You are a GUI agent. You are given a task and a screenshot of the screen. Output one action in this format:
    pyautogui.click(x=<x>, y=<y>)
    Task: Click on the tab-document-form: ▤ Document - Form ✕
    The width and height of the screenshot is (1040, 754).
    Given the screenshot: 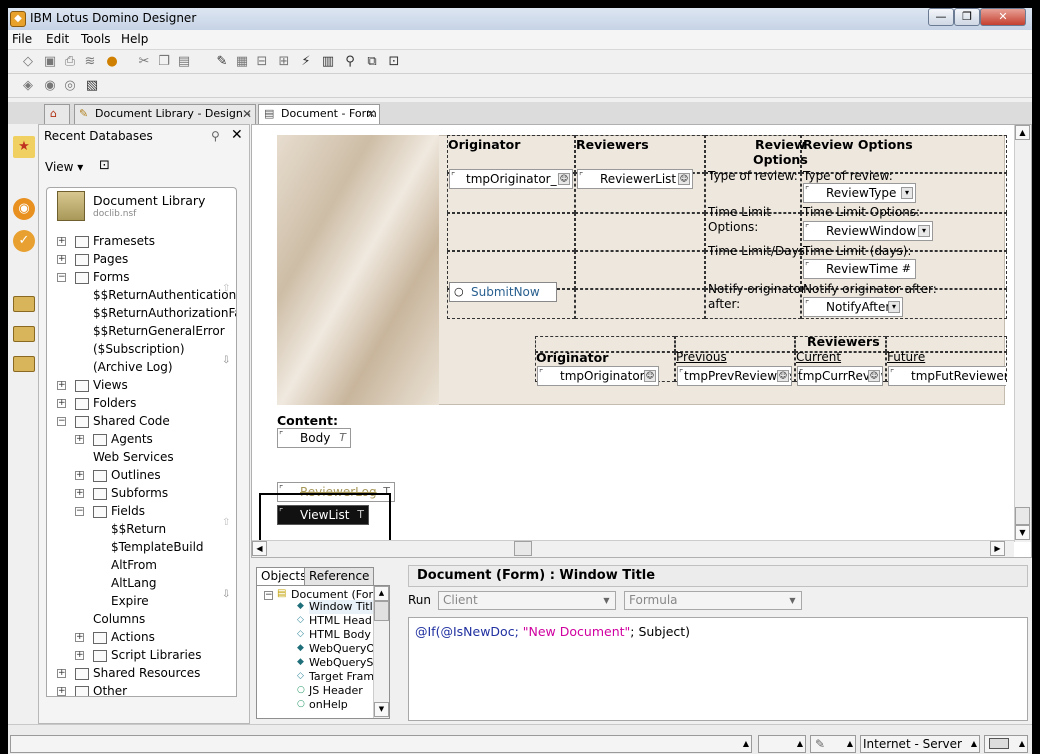 What is the action you would take?
    pyautogui.click(x=319, y=114)
    